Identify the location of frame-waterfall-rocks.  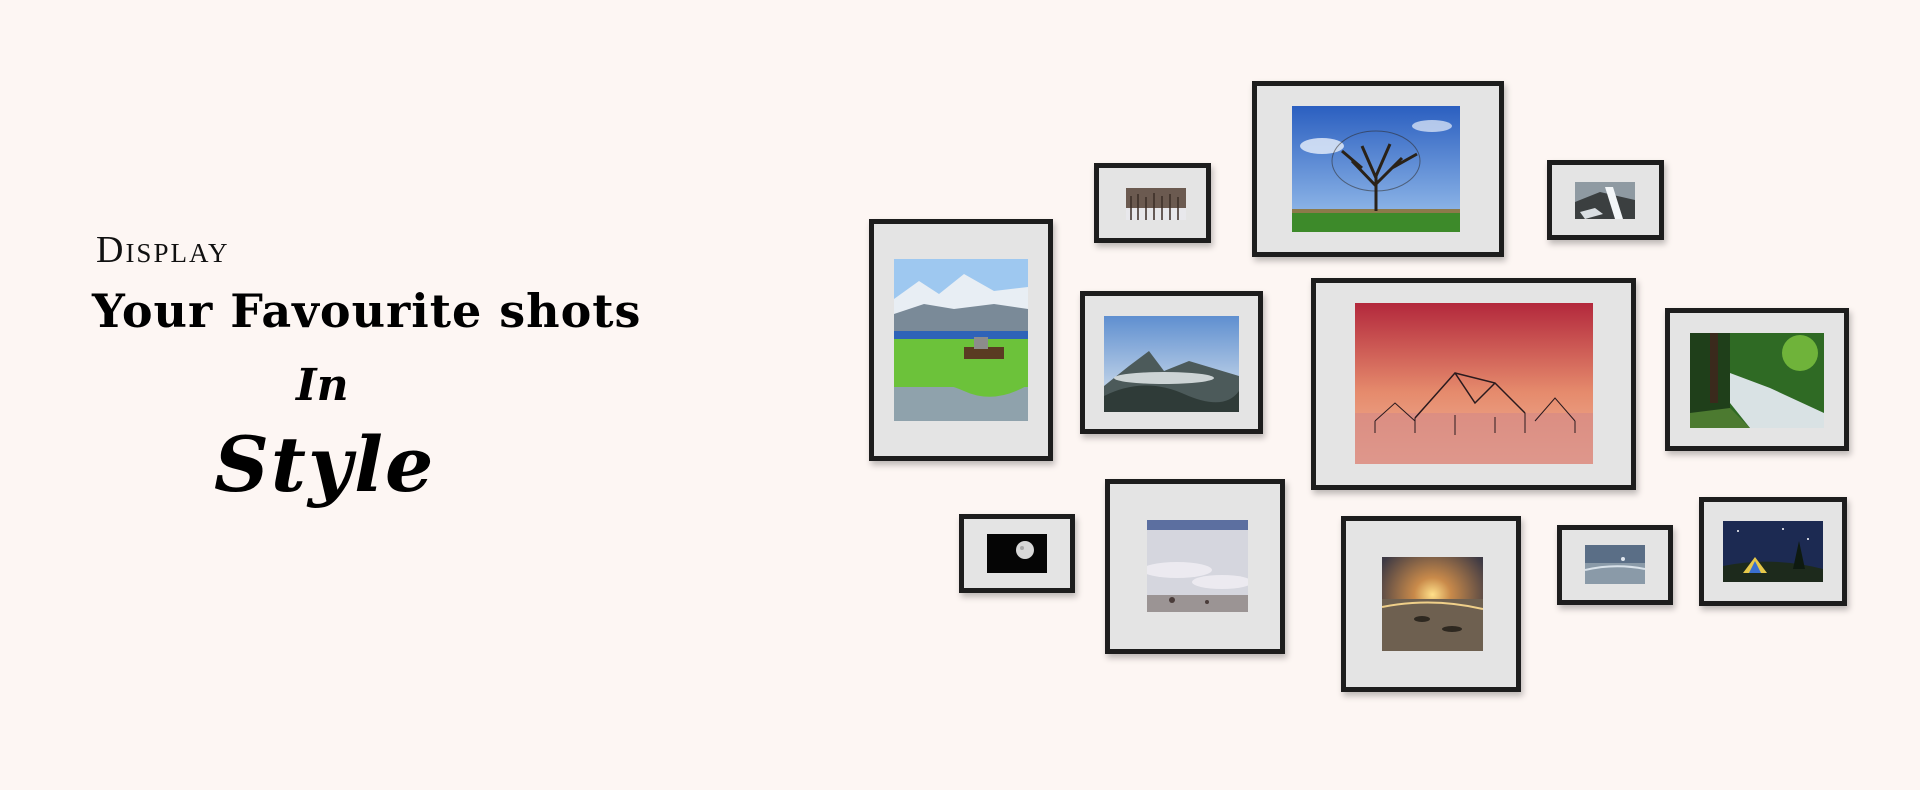
(1605, 200).